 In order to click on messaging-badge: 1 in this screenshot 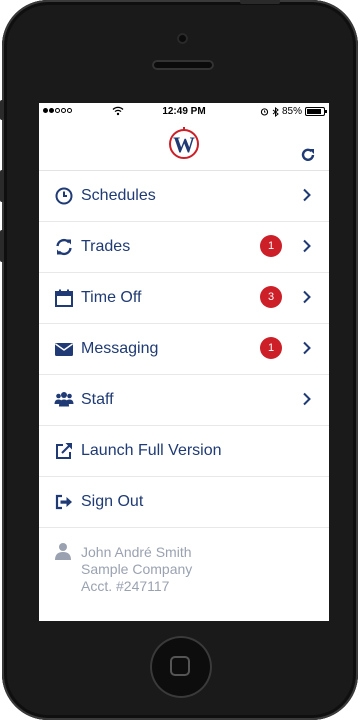, I will do `click(271, 348)`.